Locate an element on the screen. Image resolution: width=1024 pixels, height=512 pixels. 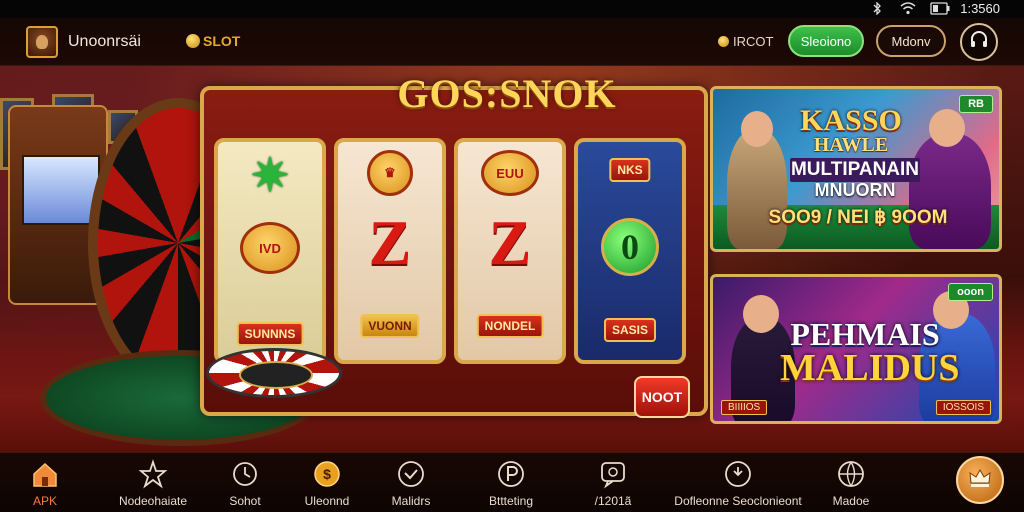
clock-icon is located at coordinates (245, 474).